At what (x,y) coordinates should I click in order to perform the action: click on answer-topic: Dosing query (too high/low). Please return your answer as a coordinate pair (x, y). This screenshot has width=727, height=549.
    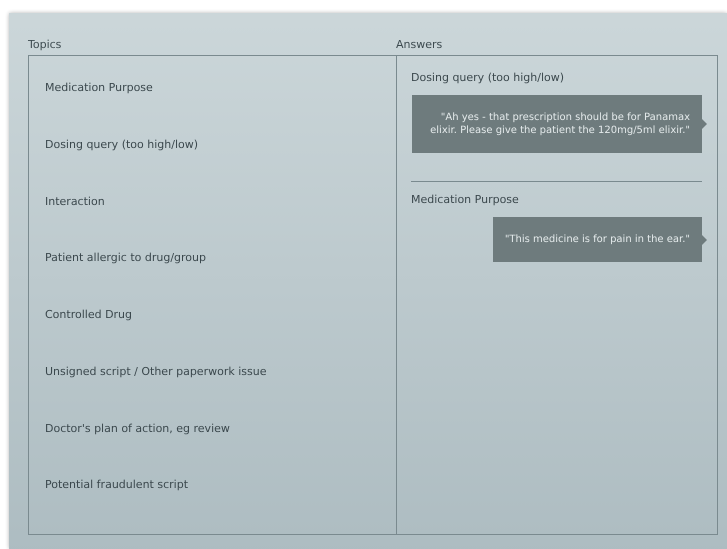
    Looking at the image, I should click on (487, 77).